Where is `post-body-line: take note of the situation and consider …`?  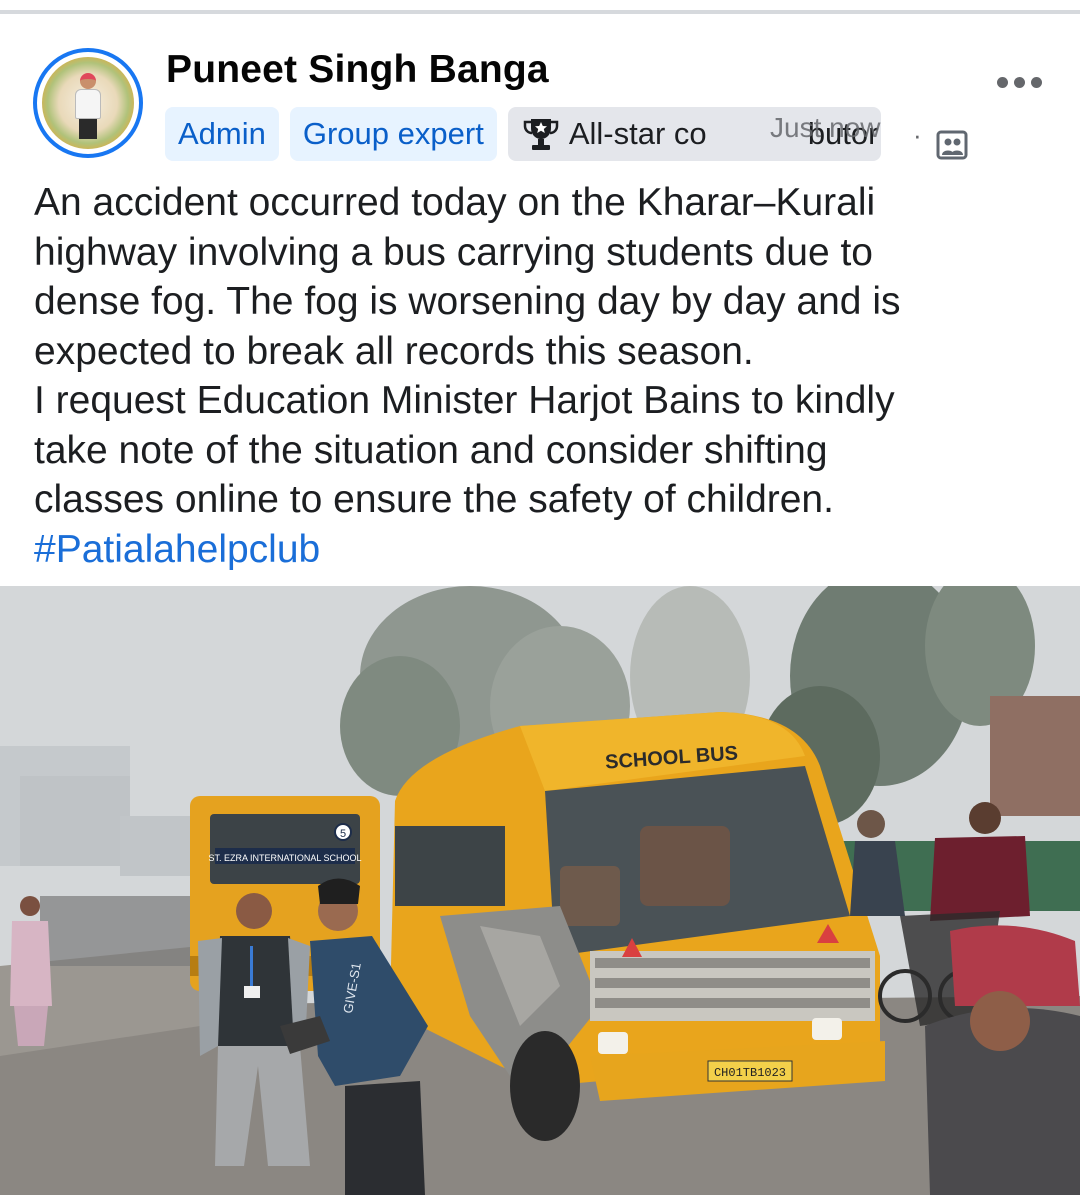
post-body-line: take note of the situation and consider … is located at coordinates (431, 450).